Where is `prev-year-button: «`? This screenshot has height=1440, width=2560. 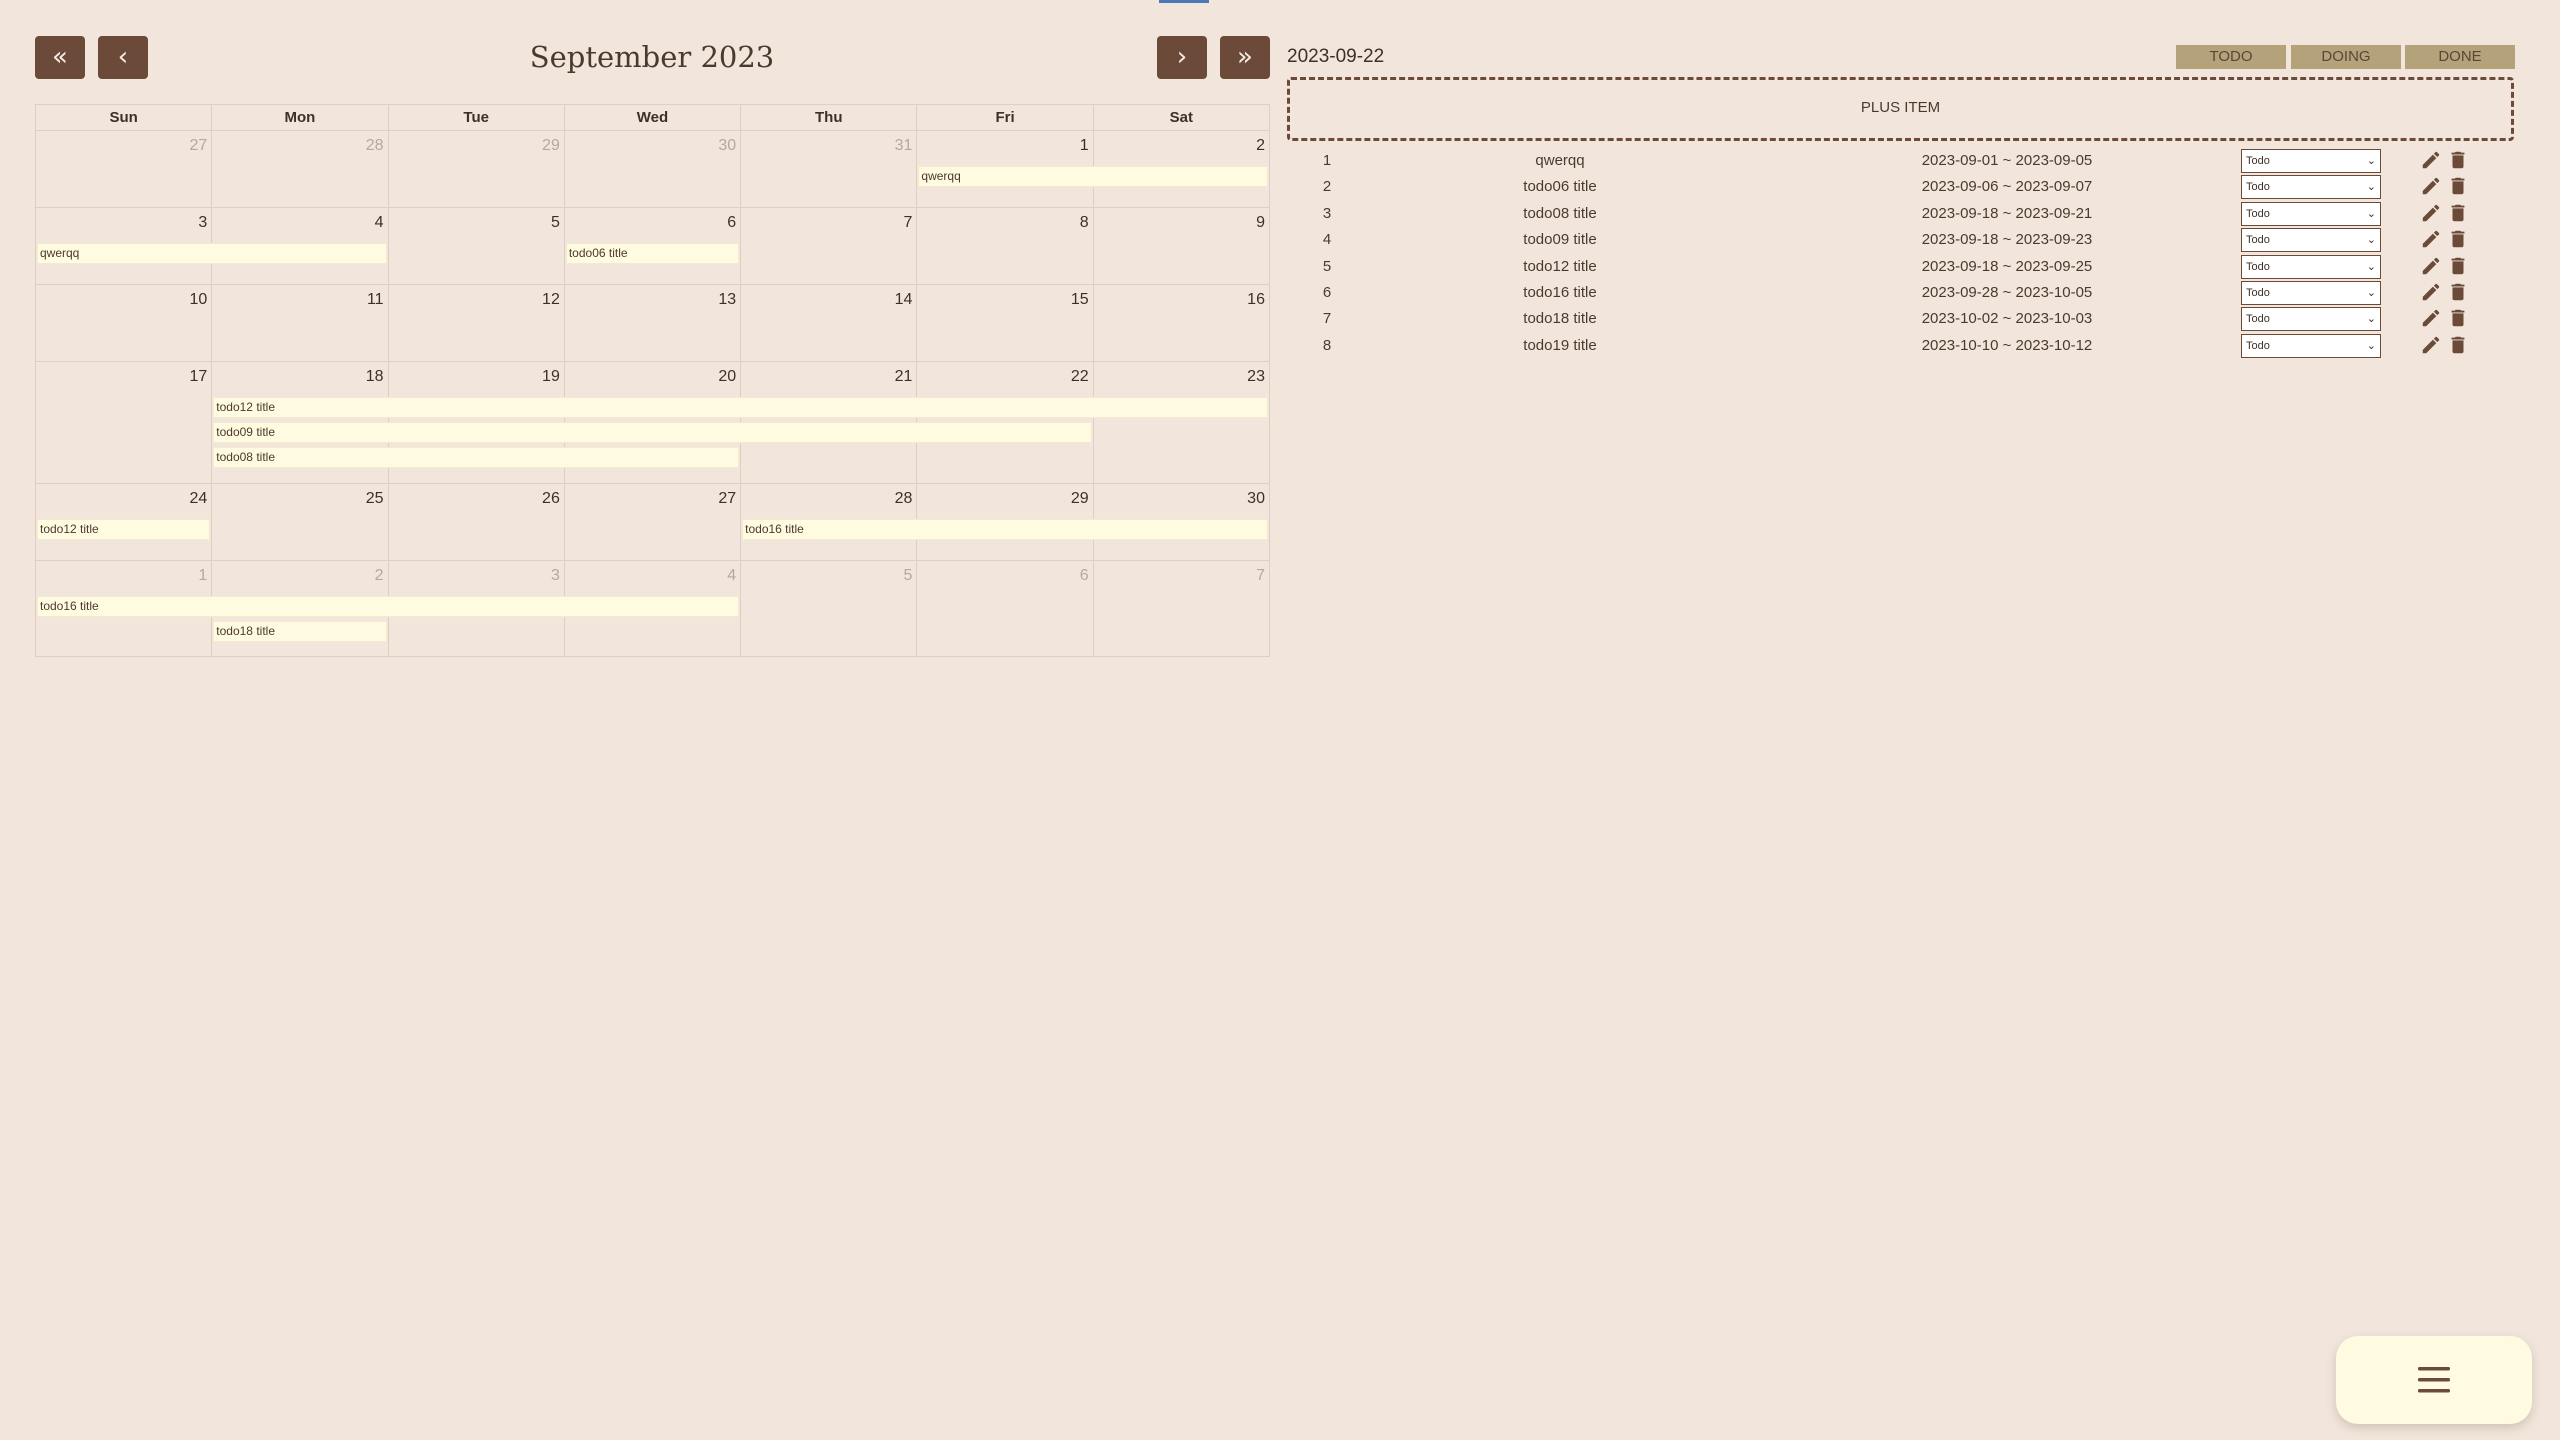 prev-year-button: « is located at coordinates (60, 57).